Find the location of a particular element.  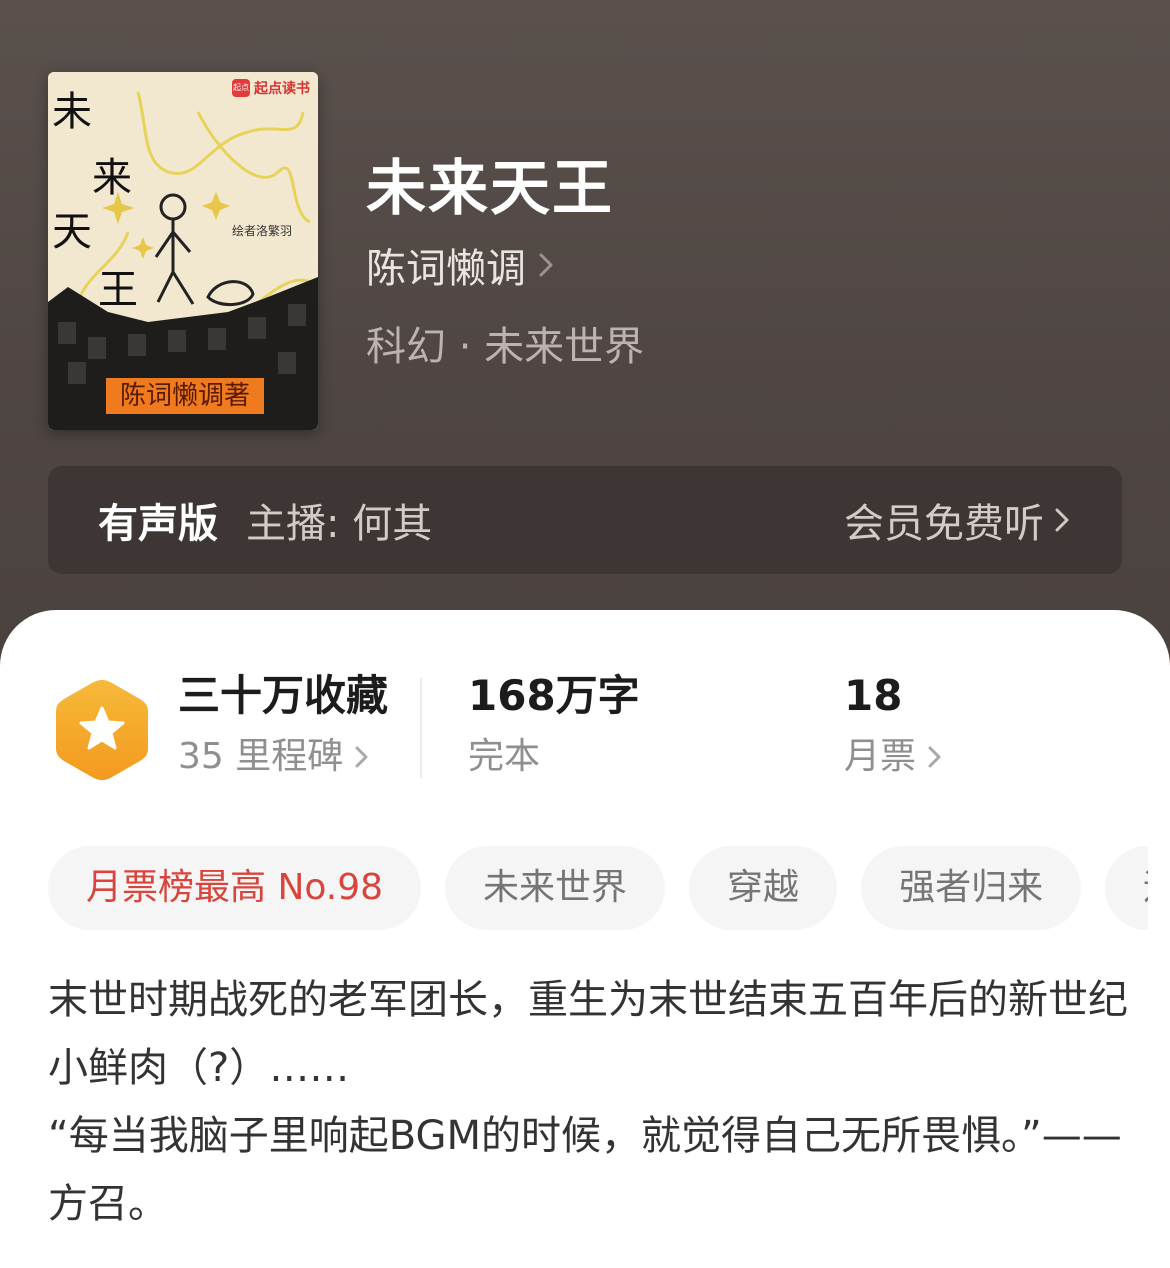

cover-title-char: 天 is located at coordinates (72, 232).